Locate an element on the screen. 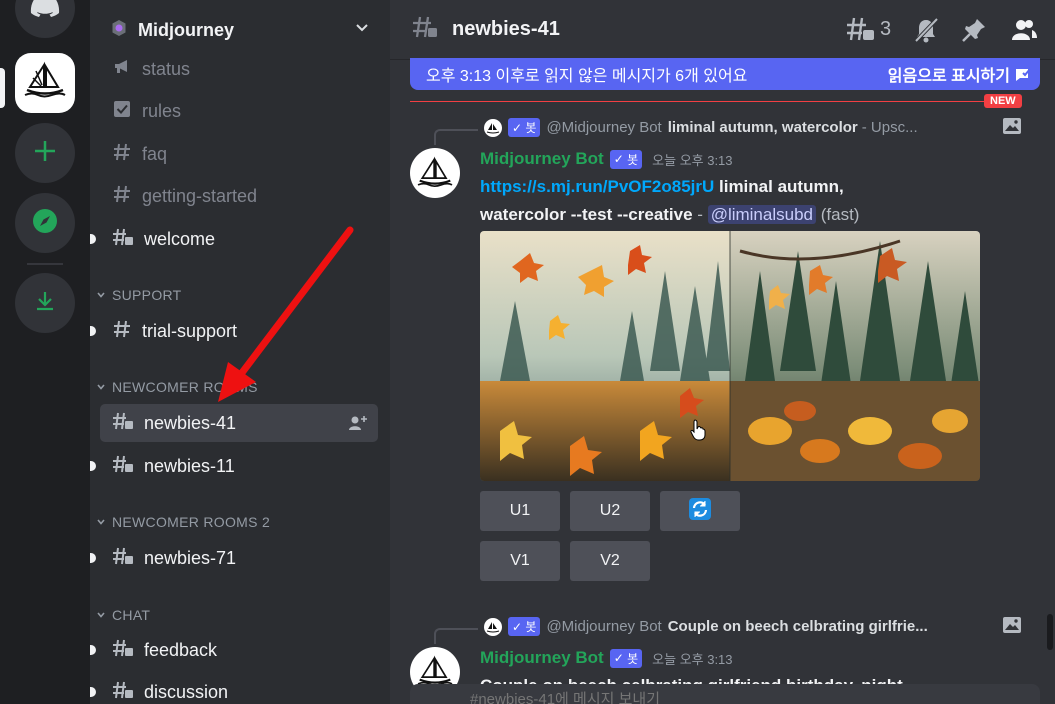 The height and width of the screenshot is (704, 1055). prompt-link: https://s.mj.run/PvOF2o85jrU is located at coordinates (597, 186).